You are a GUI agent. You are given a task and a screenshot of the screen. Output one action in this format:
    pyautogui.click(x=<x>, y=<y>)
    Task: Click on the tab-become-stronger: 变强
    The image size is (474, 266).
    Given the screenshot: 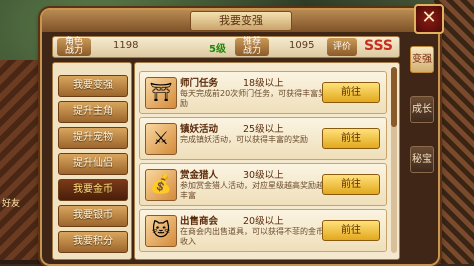 What is the action you would take?
    pyautogui.click(x=422, y=59)
    